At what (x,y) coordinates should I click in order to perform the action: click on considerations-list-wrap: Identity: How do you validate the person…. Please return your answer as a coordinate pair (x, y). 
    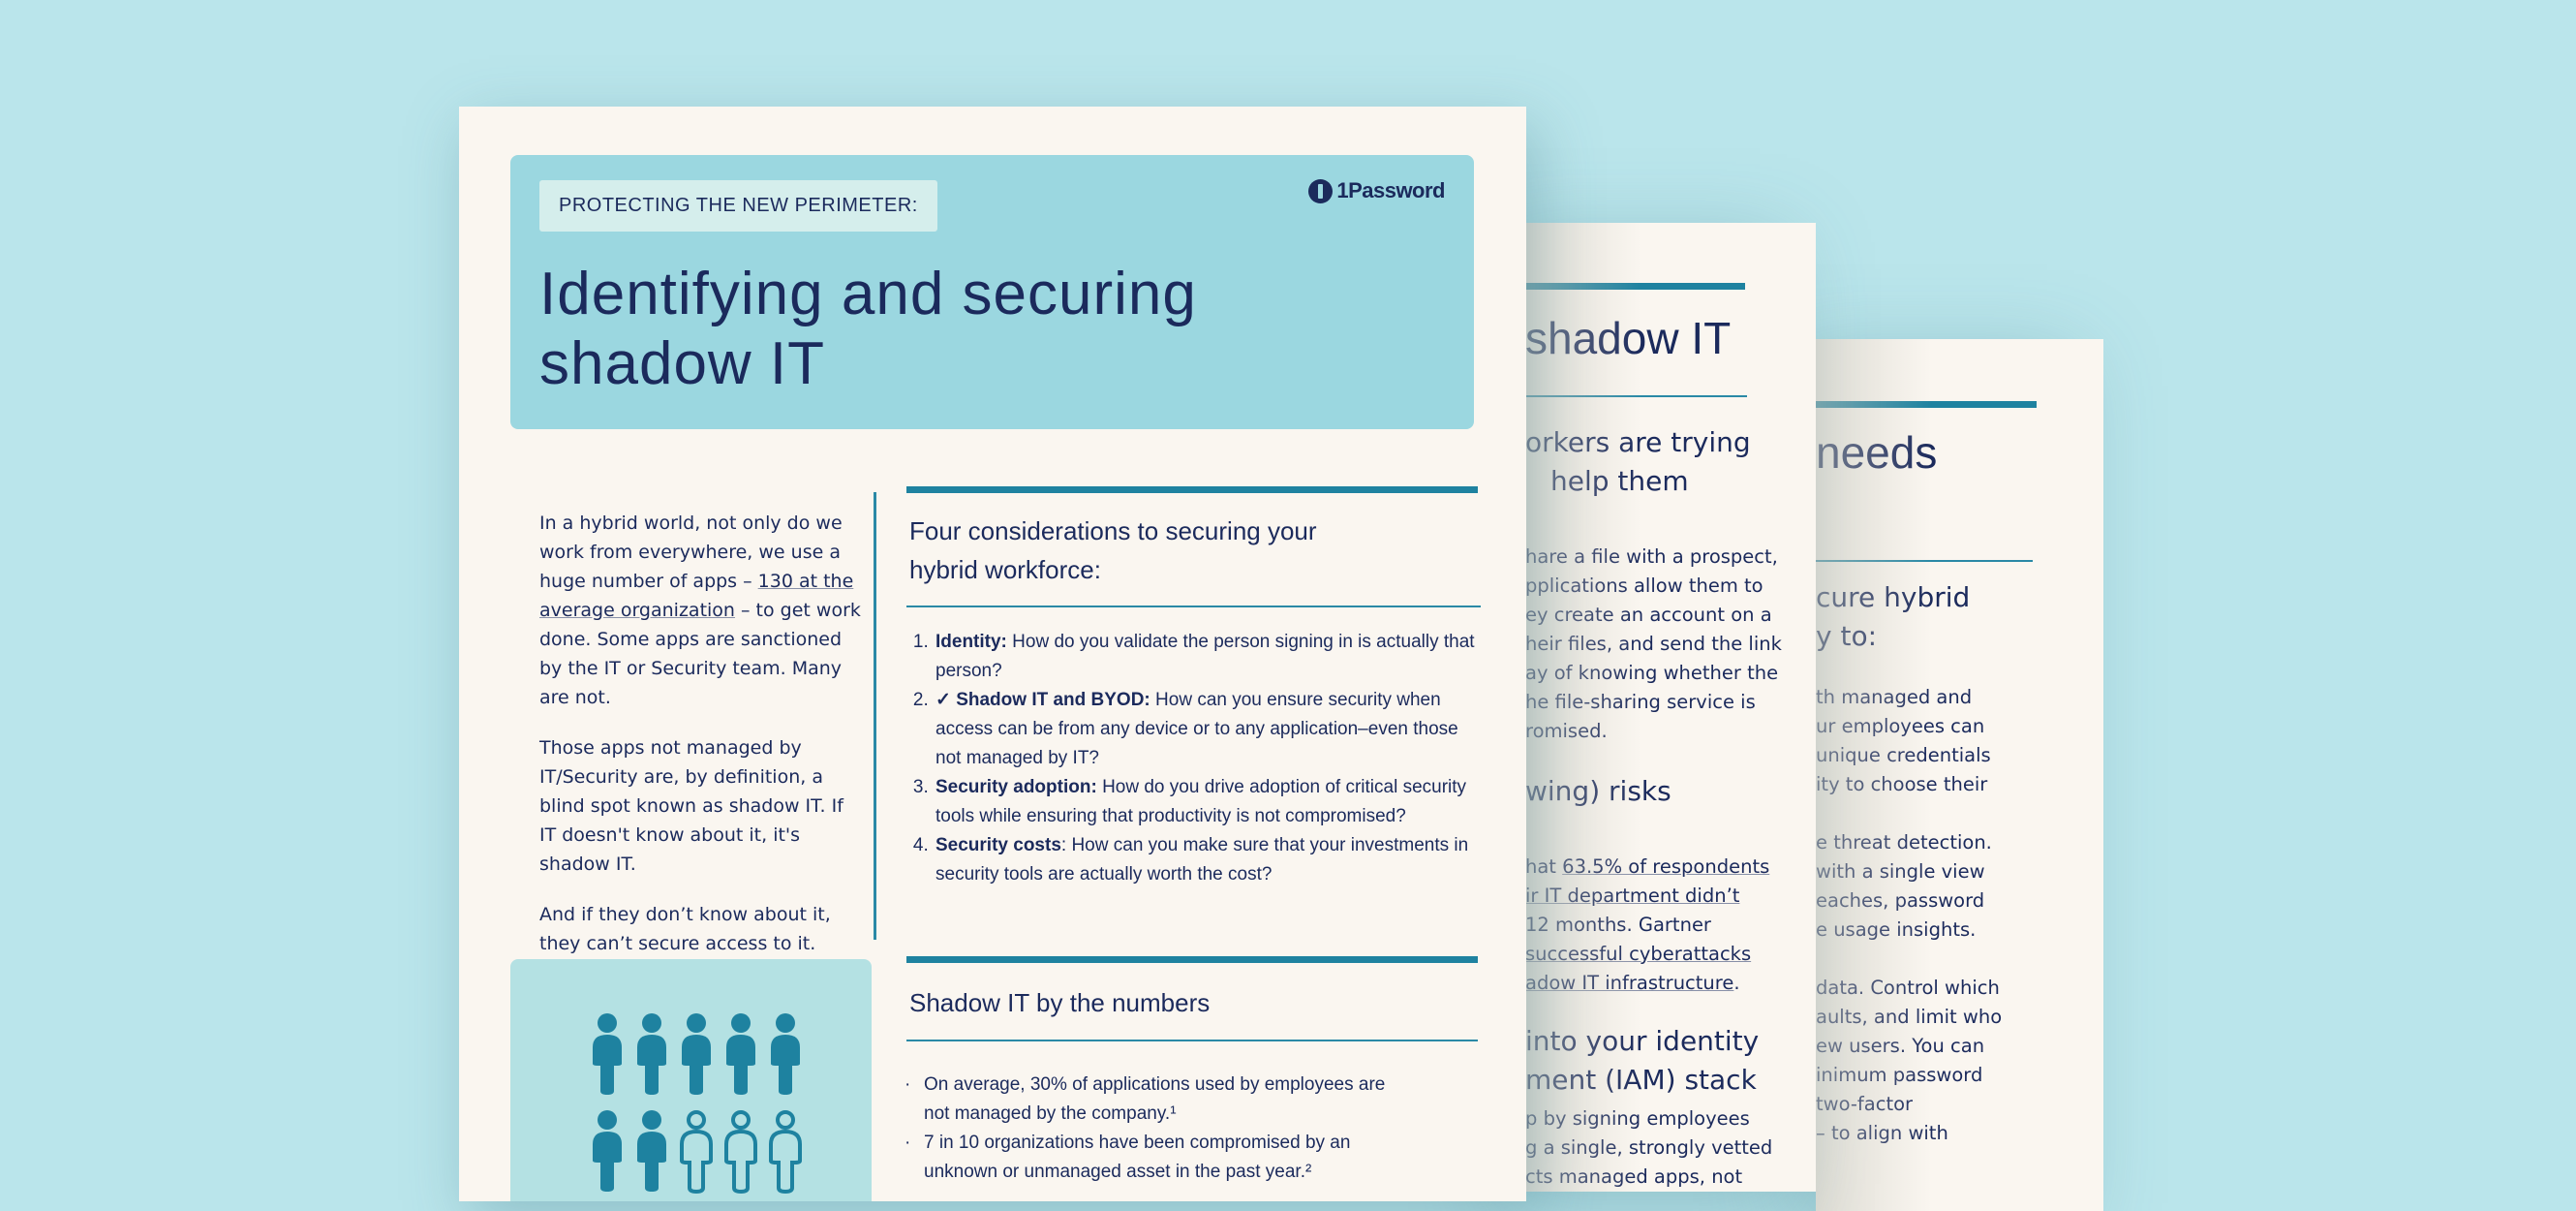
    Looking at the image, I should click on (1190, 758).